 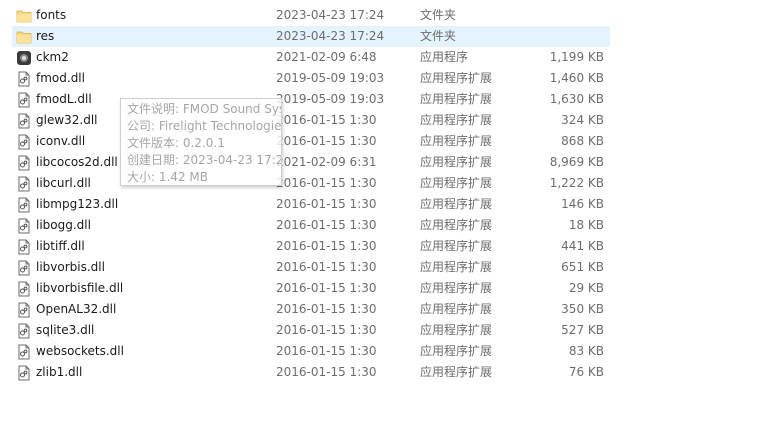 I want to click on tooltip-created: 创建日期: 2023-04-23 17:24, so click(x=204, y=160).